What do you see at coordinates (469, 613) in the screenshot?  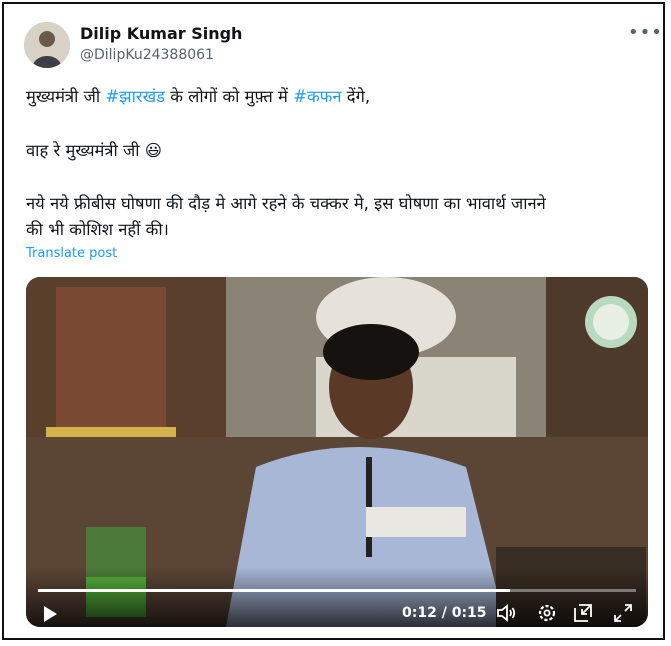 I see `duration: 0:15` at bounding box center [469, 613].